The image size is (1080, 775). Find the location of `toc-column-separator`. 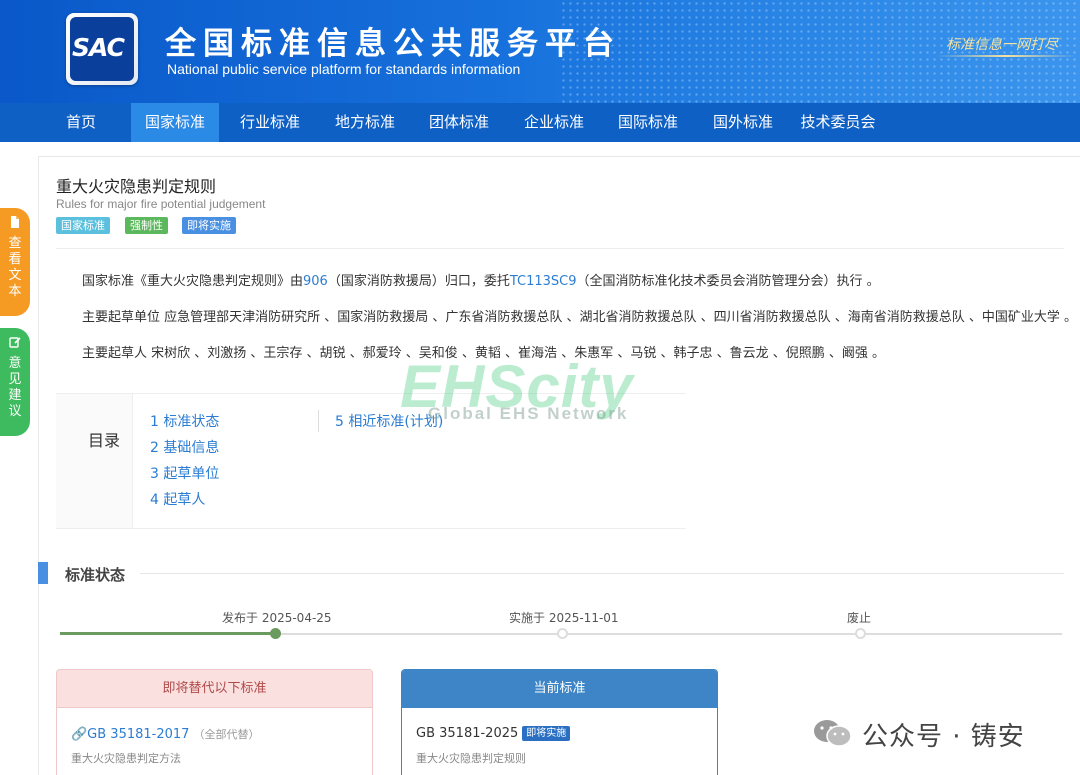

toc-column-separator is located at coordinates (318, 421).